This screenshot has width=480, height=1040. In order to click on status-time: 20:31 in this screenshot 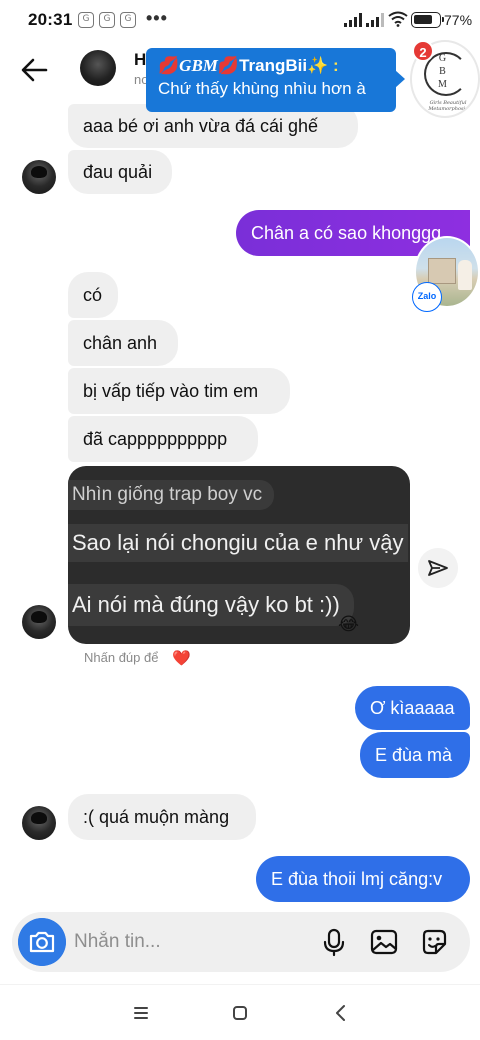, I will do `click(50, 19)`.